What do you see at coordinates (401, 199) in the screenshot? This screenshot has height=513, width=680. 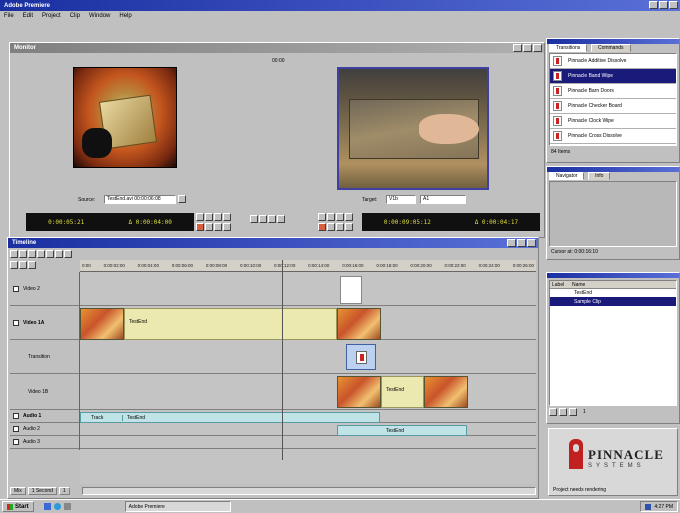 I see `target-video-dropdown: V1b` at bounding box center [401, 199].